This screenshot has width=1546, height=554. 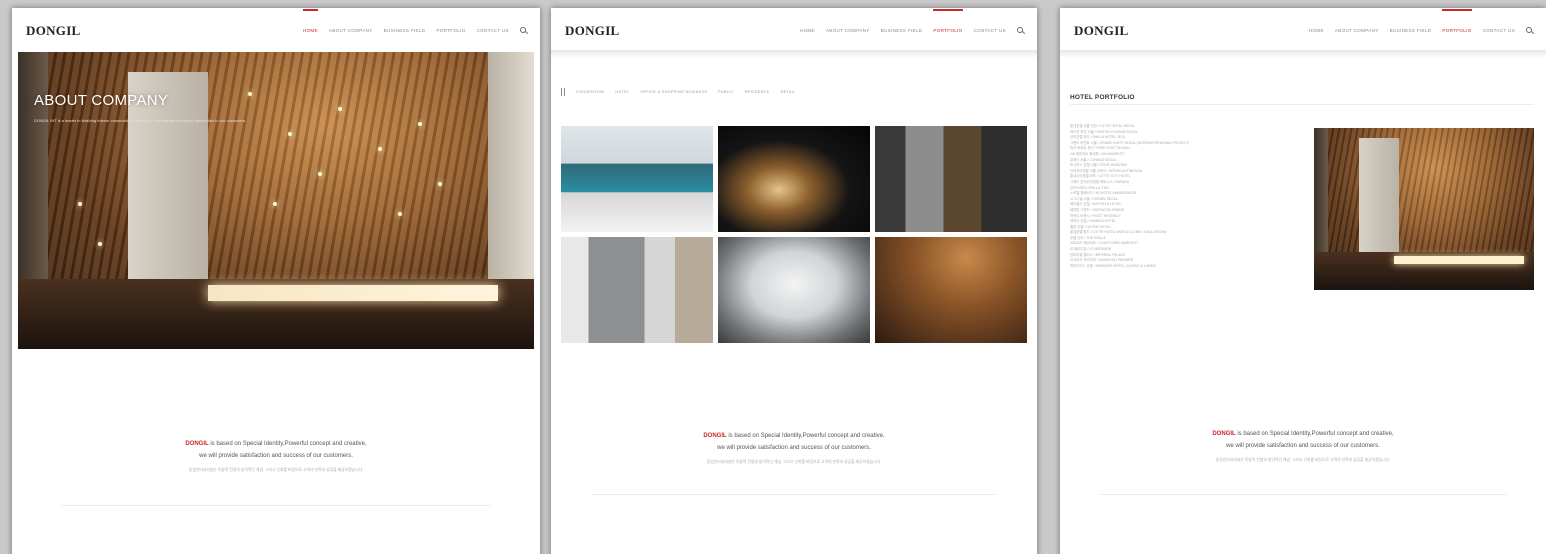 I want to click on filter-all-icon, so click(x=563, y=92).